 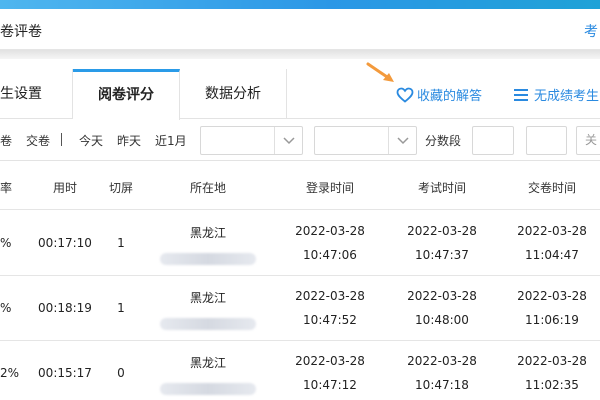 I want to click on page-title: 卷评卷, so click(x=21, y=32).